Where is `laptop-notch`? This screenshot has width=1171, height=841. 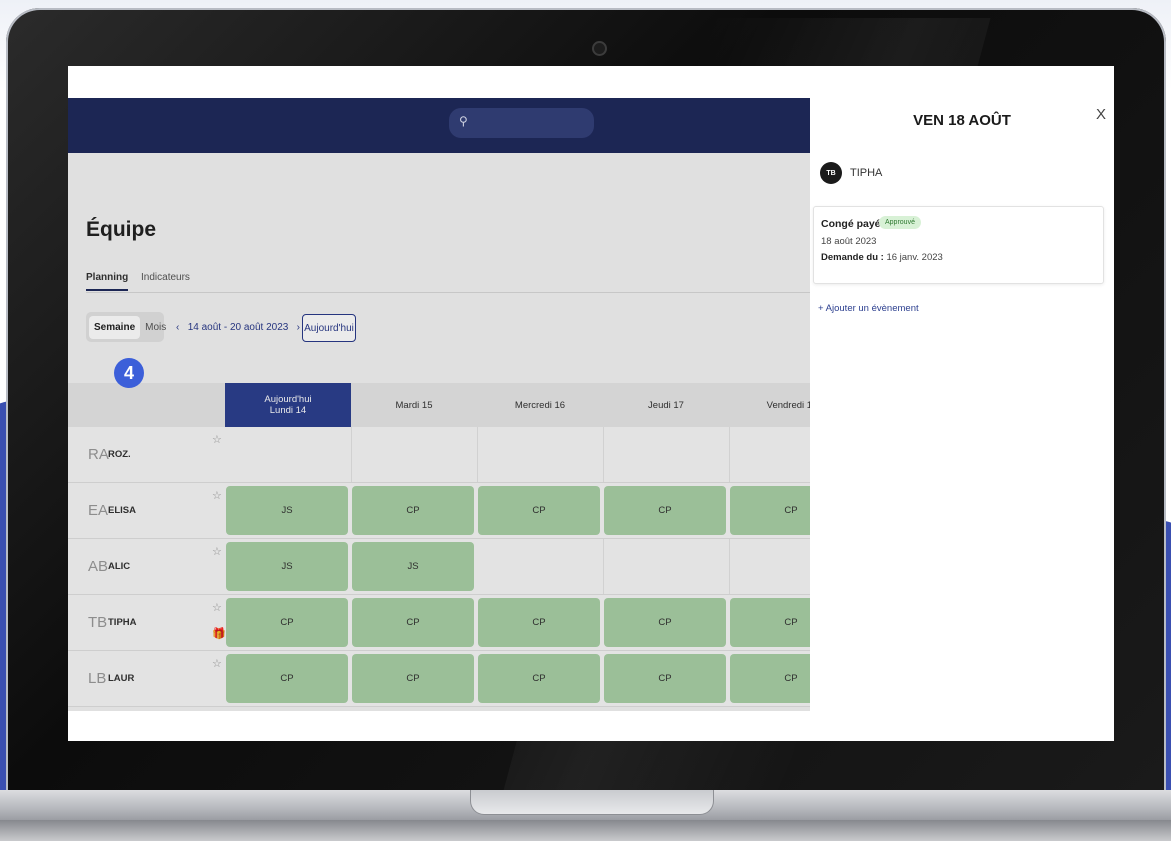
laptop-notch is located at coordinates (592, 802).